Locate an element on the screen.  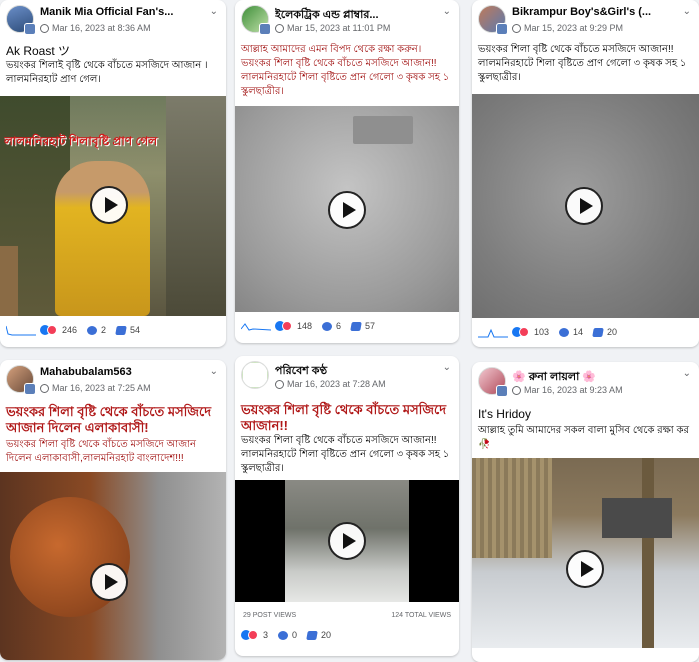
total-view-count: 124 TOTAL VIEWS is located at coordinates (421, 615).